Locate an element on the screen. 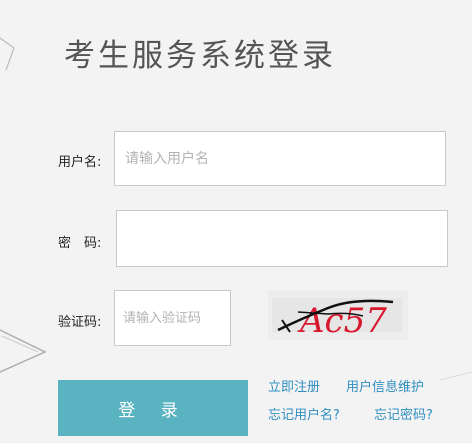  register-link: 立即注册 is located at coordinates (294, 385).